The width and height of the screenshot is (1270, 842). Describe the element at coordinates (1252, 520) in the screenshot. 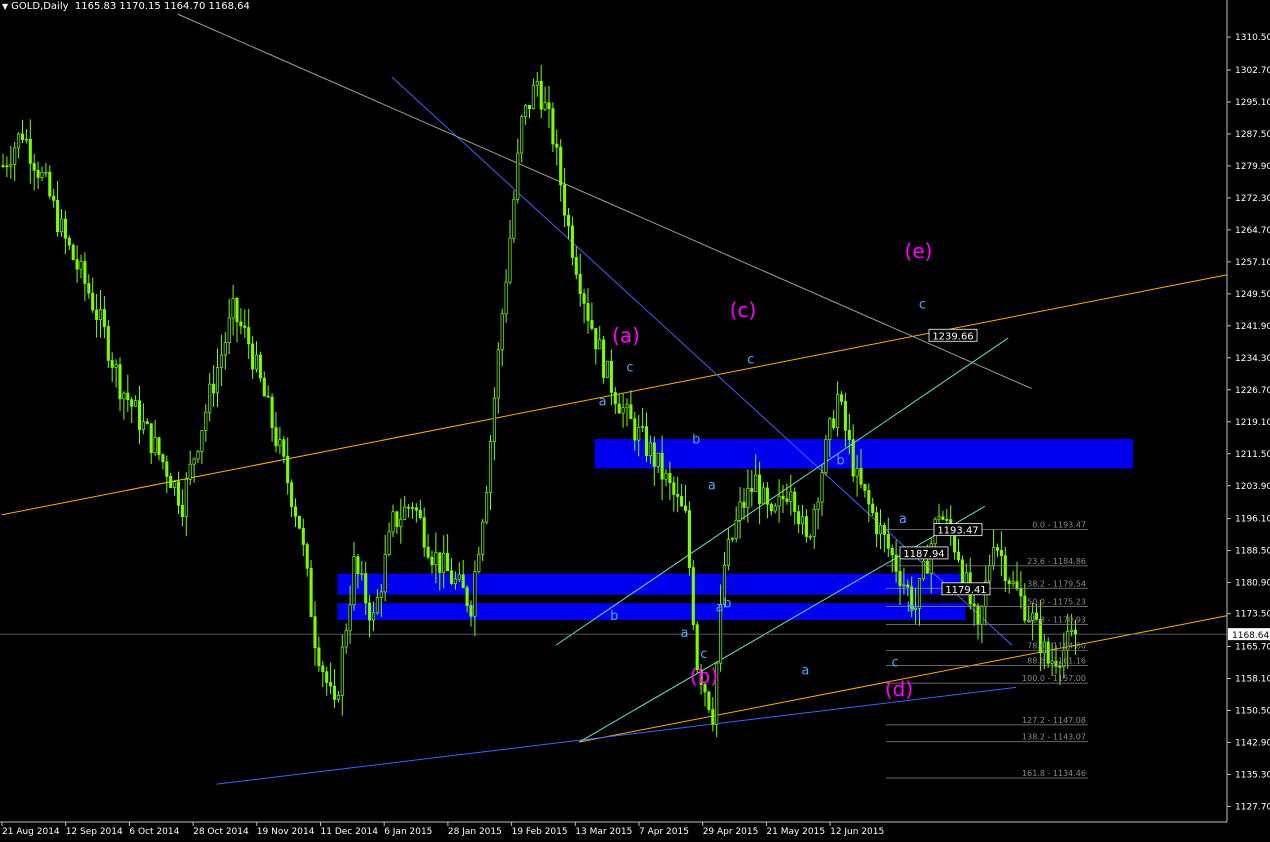

I see `price-tick-label: 1196.10` at that location.